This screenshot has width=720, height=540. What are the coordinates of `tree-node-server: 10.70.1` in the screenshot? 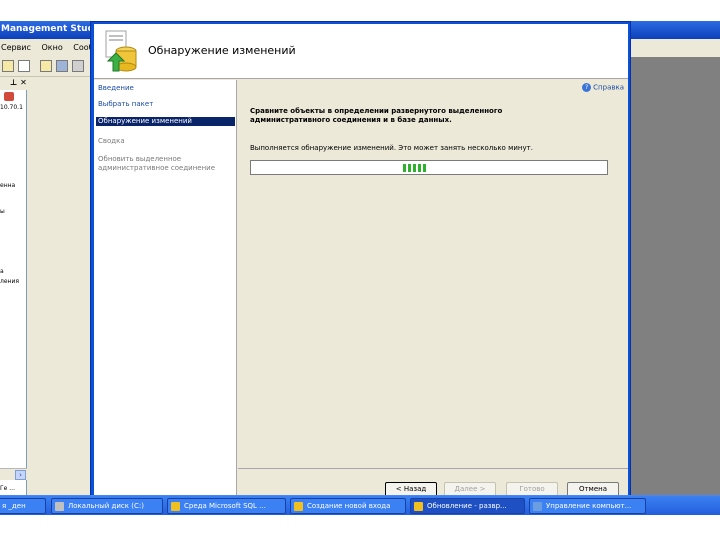 It's located at (11, 107).